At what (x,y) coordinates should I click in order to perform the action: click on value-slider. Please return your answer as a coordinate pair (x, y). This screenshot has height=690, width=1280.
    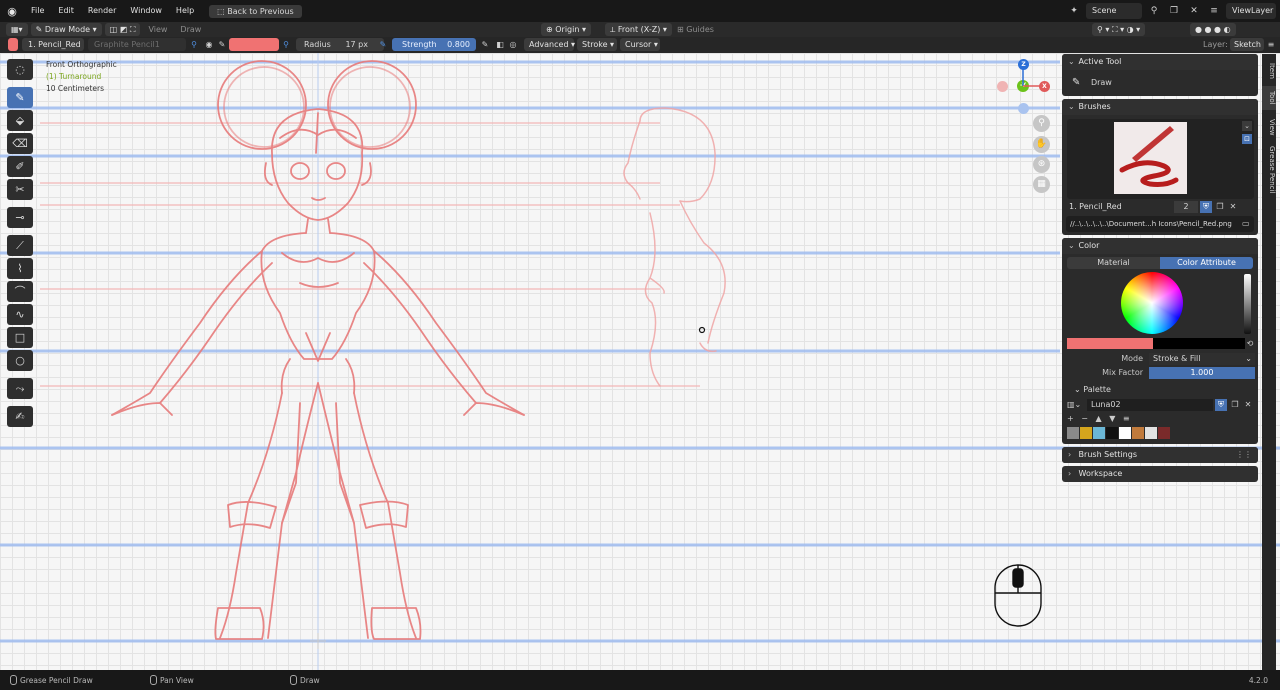
    Looking at the image, I should click on (1247, 304).